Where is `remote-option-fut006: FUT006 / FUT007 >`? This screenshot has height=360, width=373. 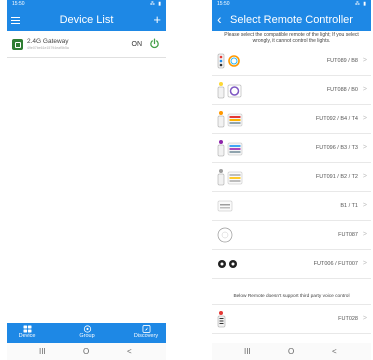 remote-option-fut006: FUT006 / FUT007 > is located at coordinates (291, 264).